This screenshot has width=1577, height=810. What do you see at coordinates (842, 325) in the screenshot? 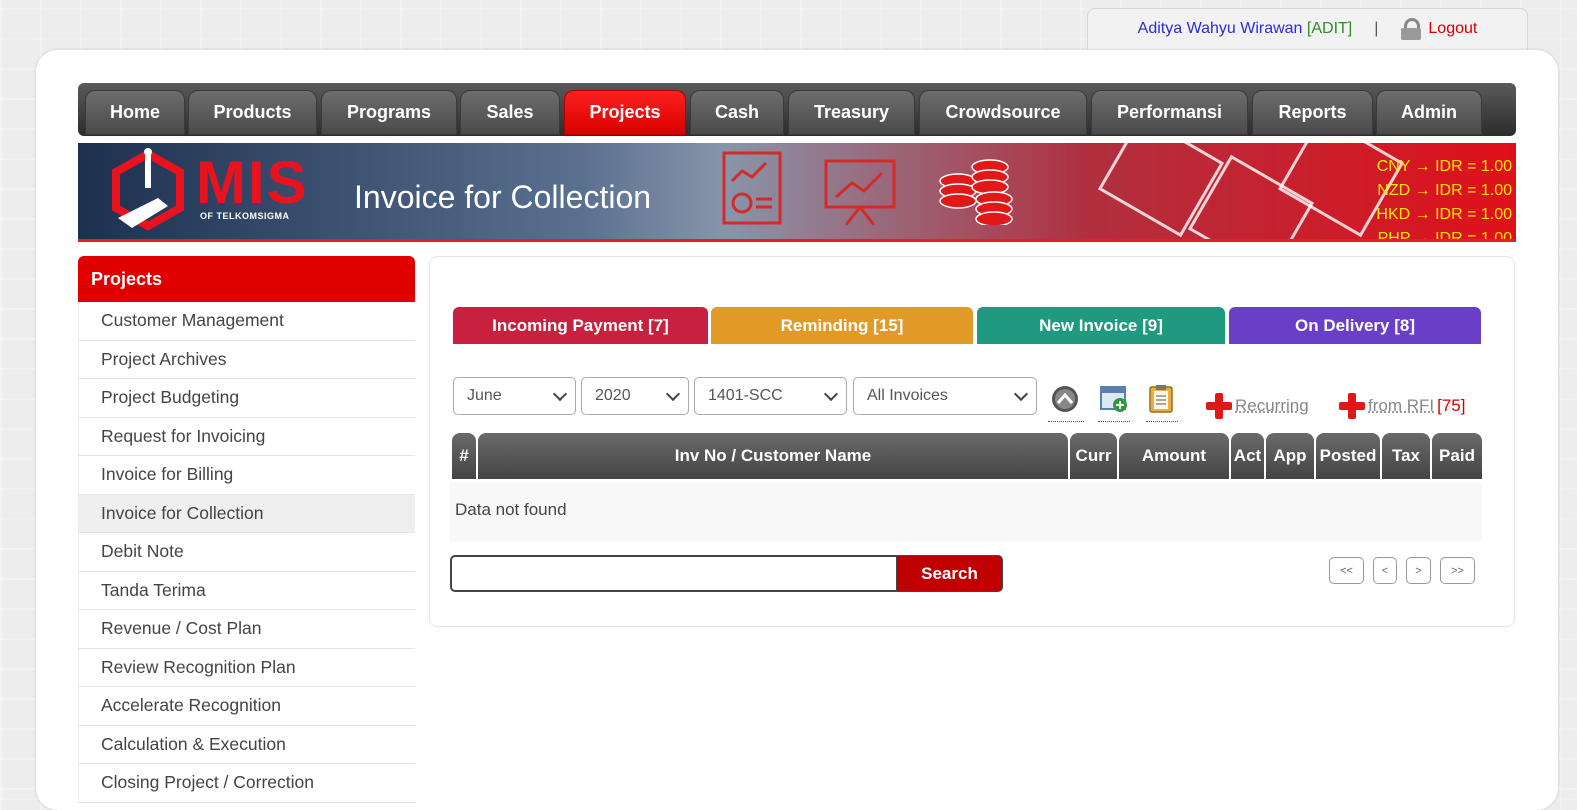
I see `tab-reminding: Reminding [15]` at bounding box center [842, 325].